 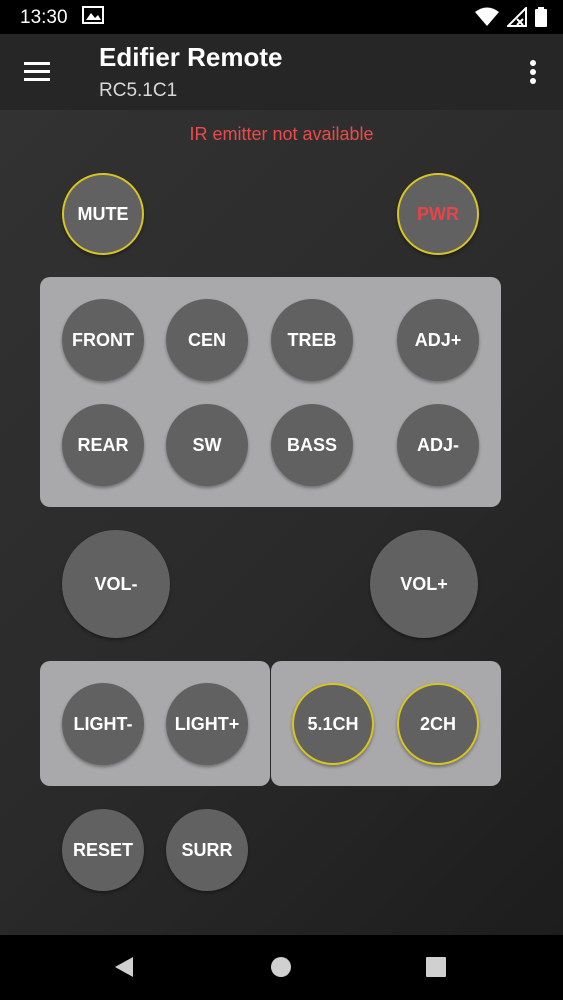 I want to click on ir-warning-text: IR emitter not available, so click(x=281, y=134).